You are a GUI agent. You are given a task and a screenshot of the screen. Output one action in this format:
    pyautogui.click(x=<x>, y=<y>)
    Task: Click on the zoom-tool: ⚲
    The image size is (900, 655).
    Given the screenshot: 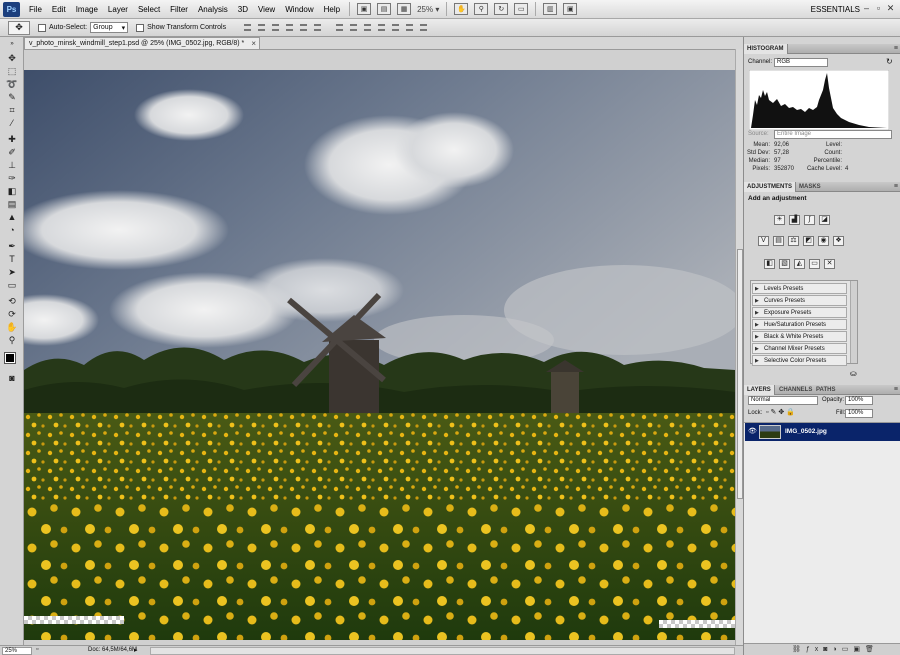 What is the action you would take?
    pyautogui.click(x=12, y=340)
    